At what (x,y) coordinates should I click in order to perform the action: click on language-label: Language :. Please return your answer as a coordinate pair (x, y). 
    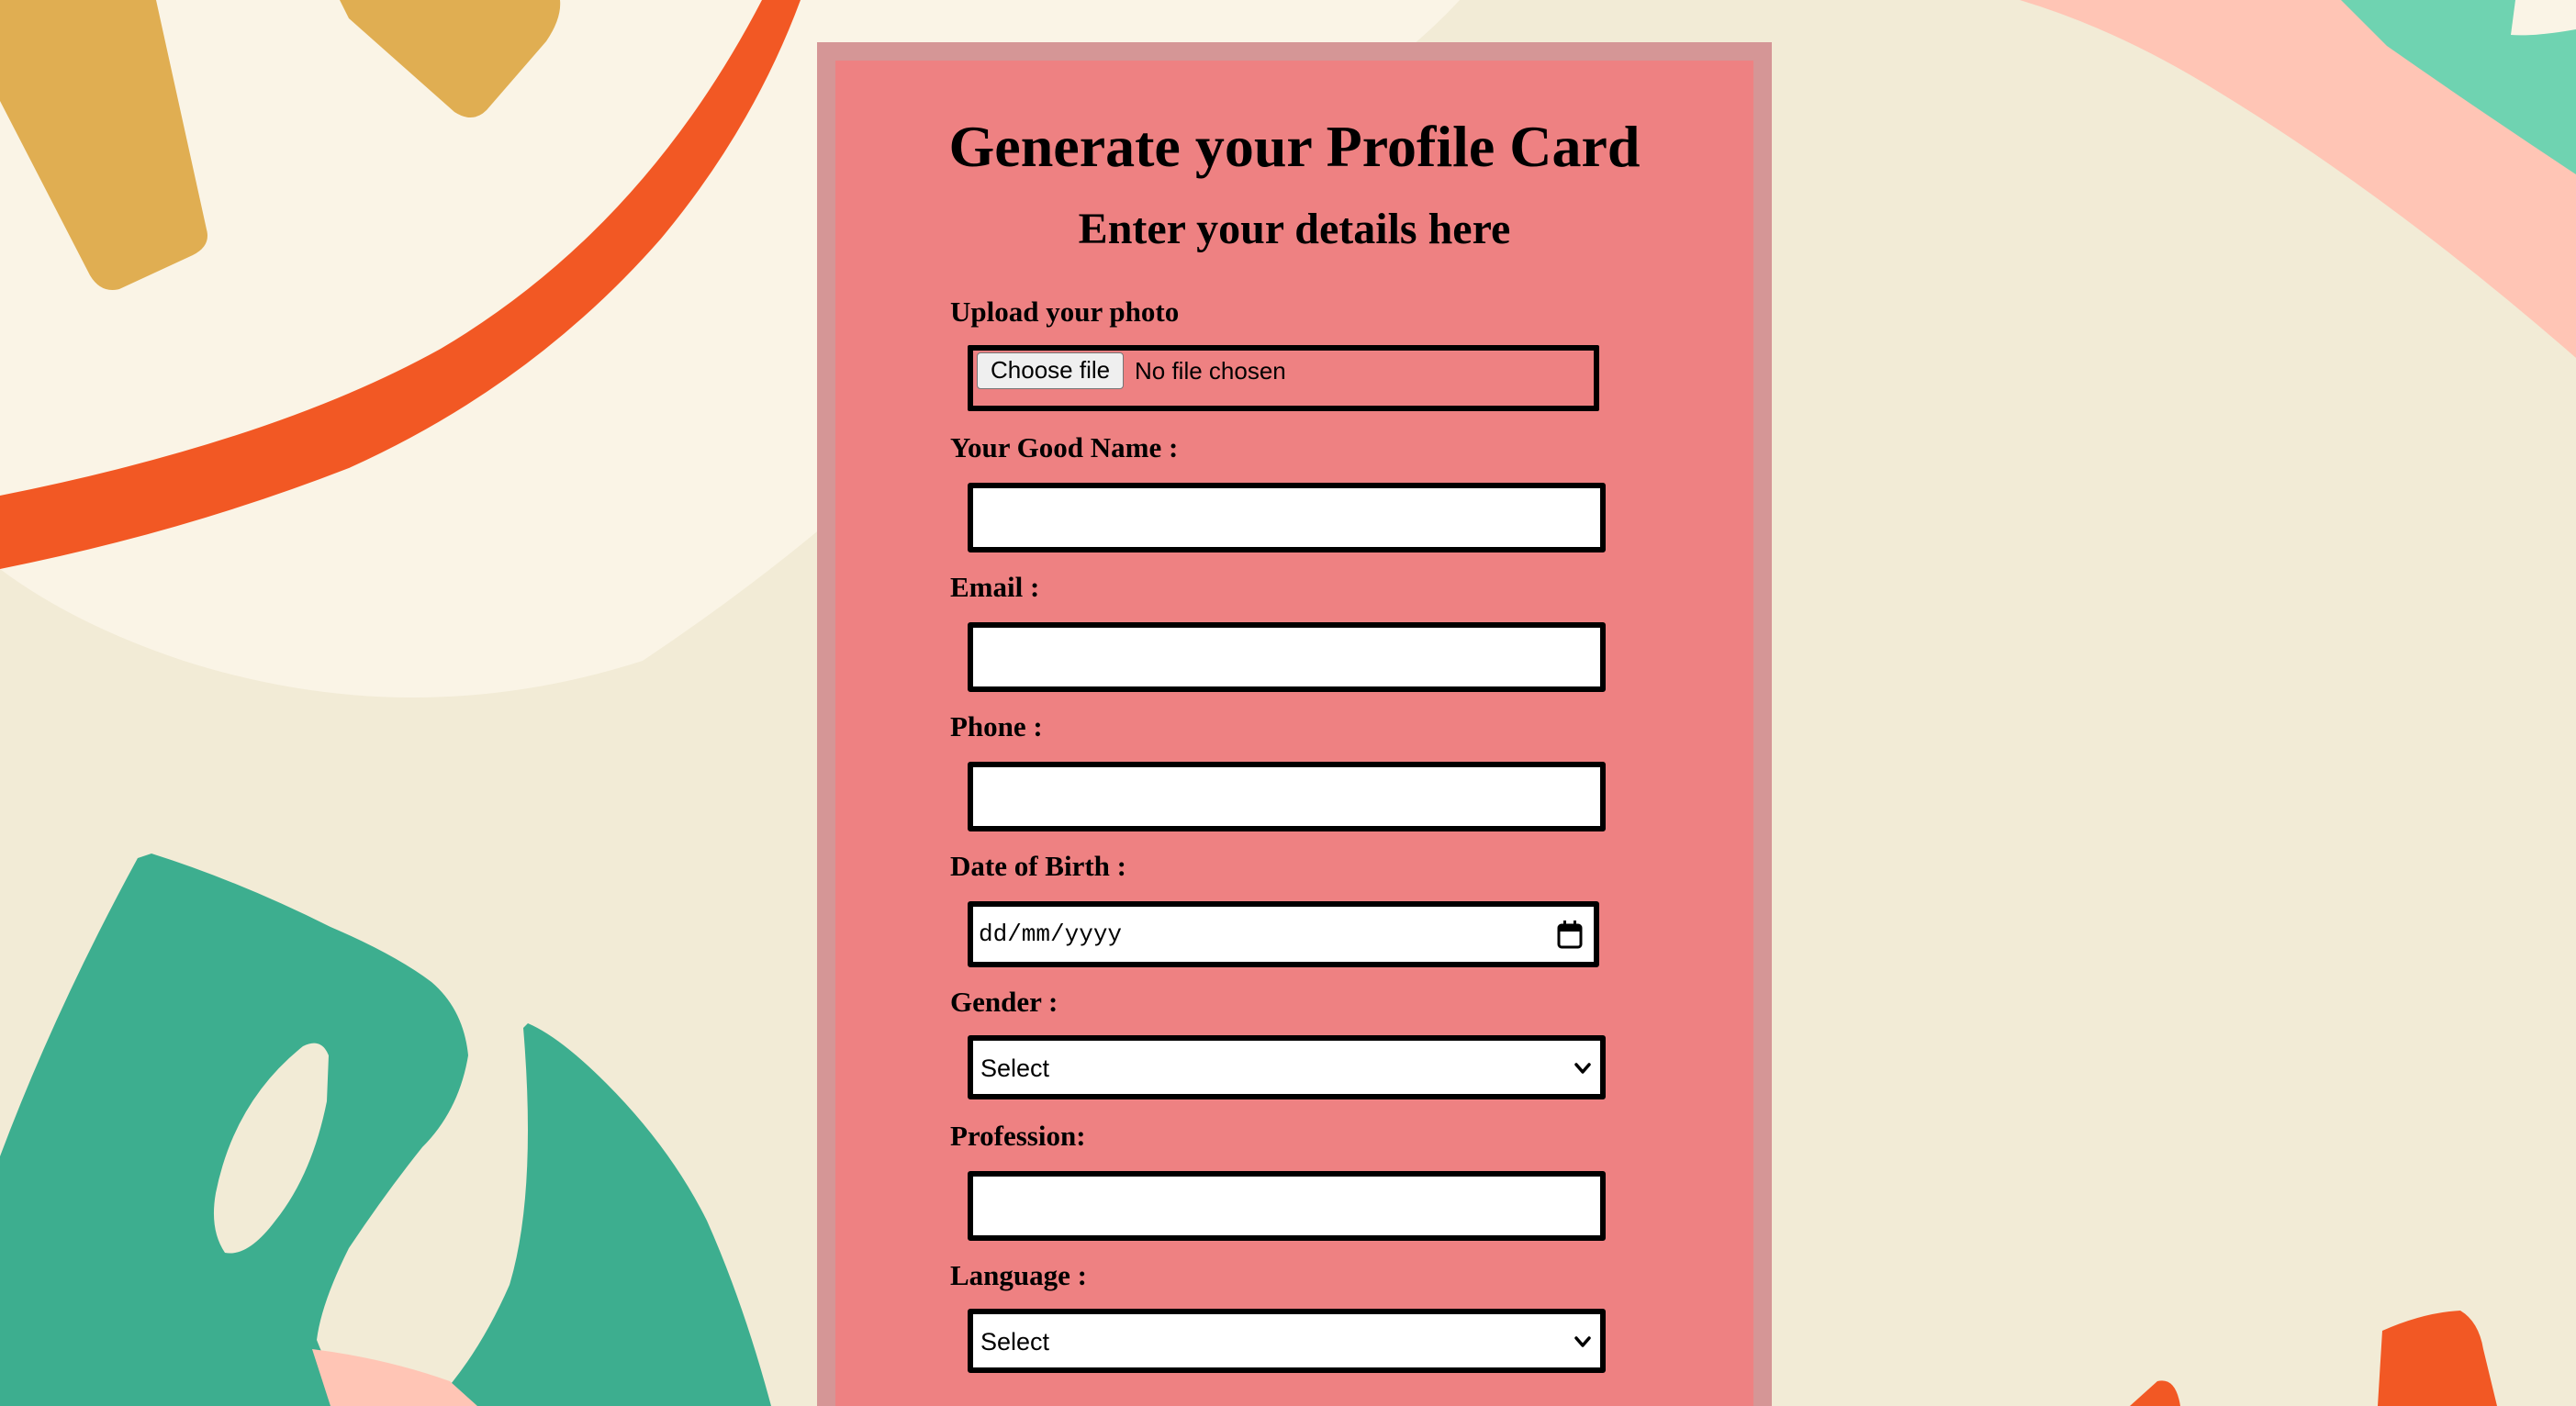
    Looking at the image, I should click on (1018, 1275).